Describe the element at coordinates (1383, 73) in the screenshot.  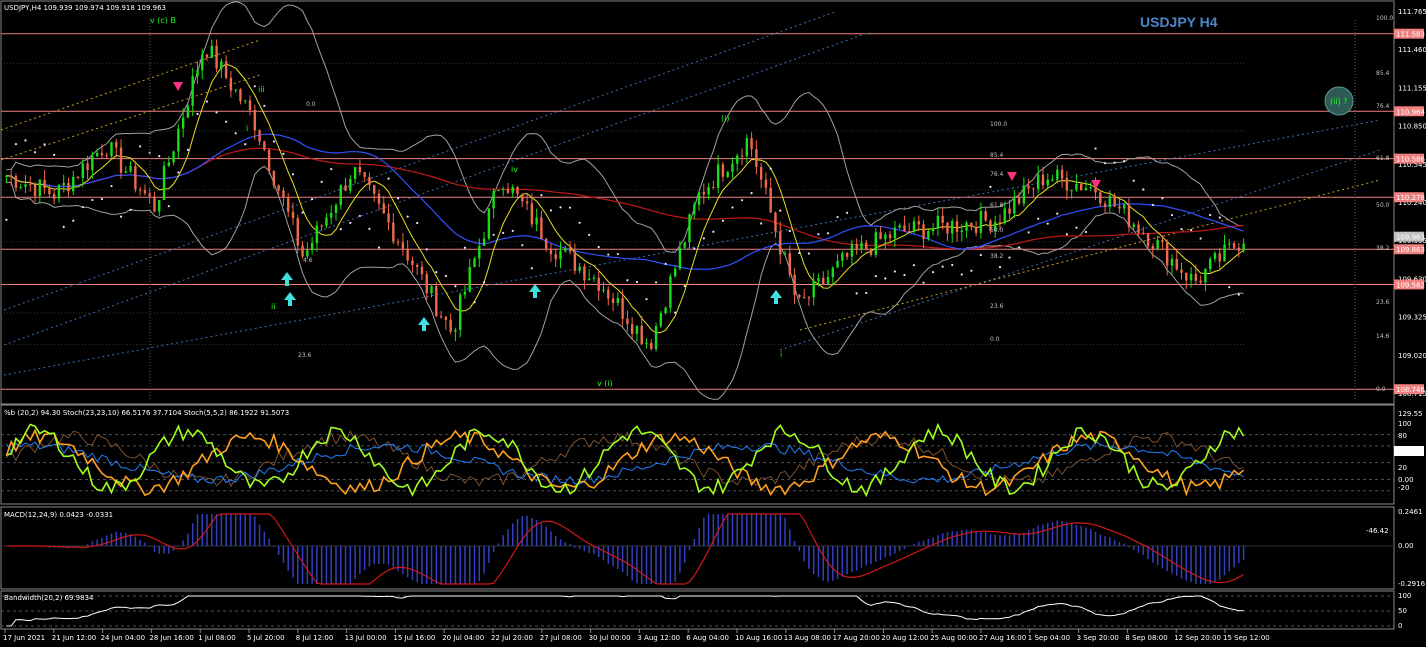
I see `fibo-label-right: 85.4` at that location.